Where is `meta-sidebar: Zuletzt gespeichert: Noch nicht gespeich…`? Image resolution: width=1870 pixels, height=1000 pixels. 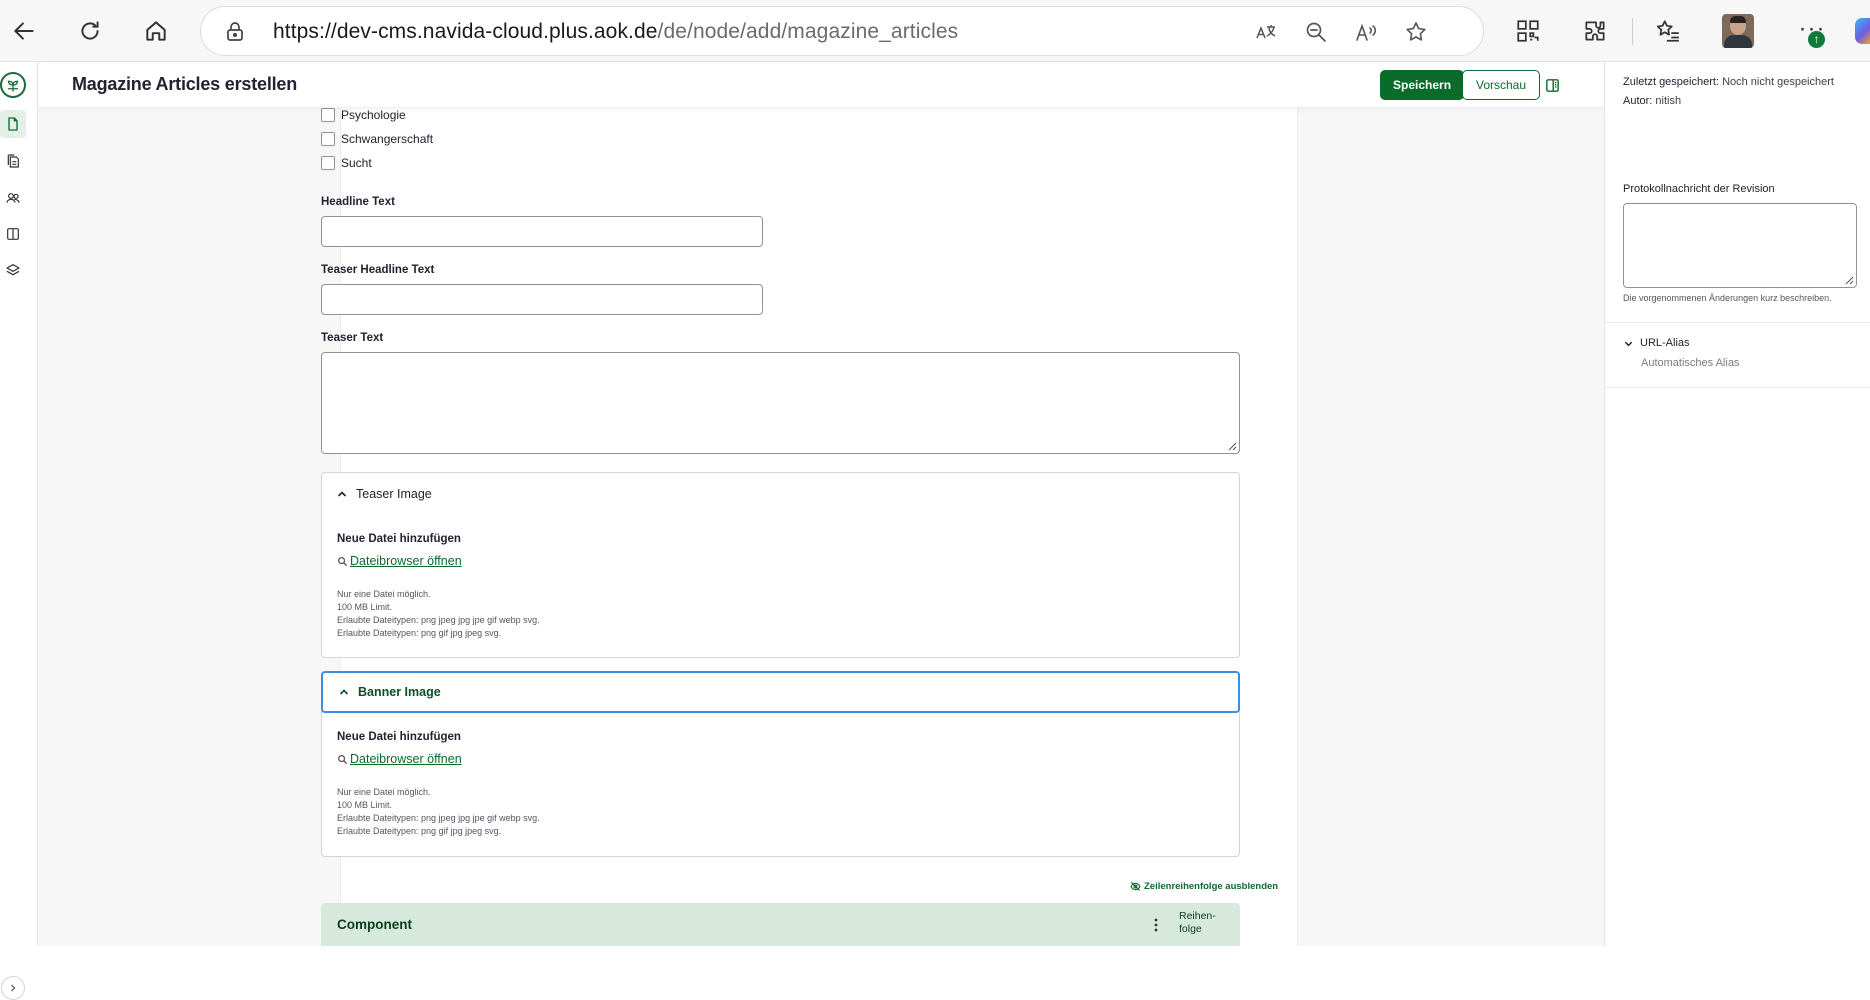
meta-sidebar: Zuletzt gespeichert: Noch nicht gespeich… is located at coordinates (1737, 504).